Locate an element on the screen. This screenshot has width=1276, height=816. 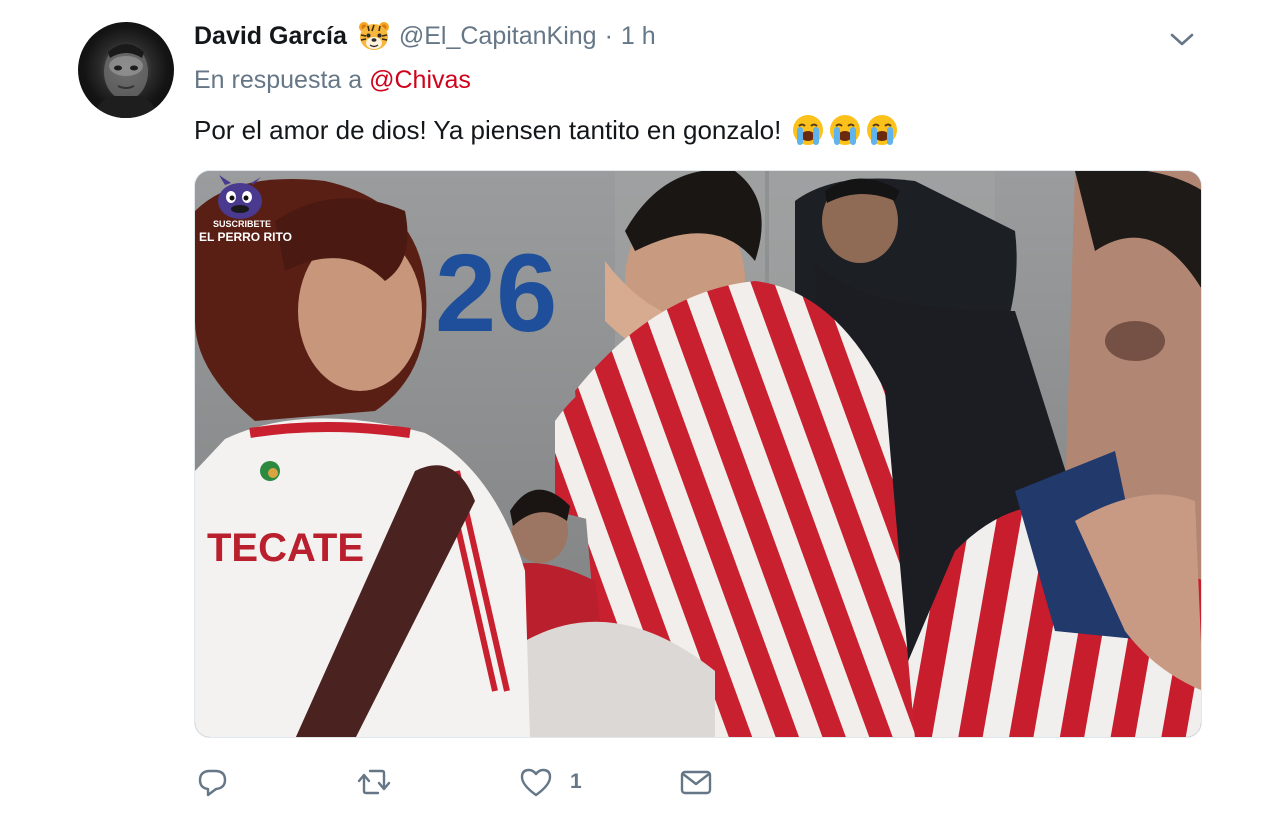
retweet-icon is located at coordinates (374, 782).